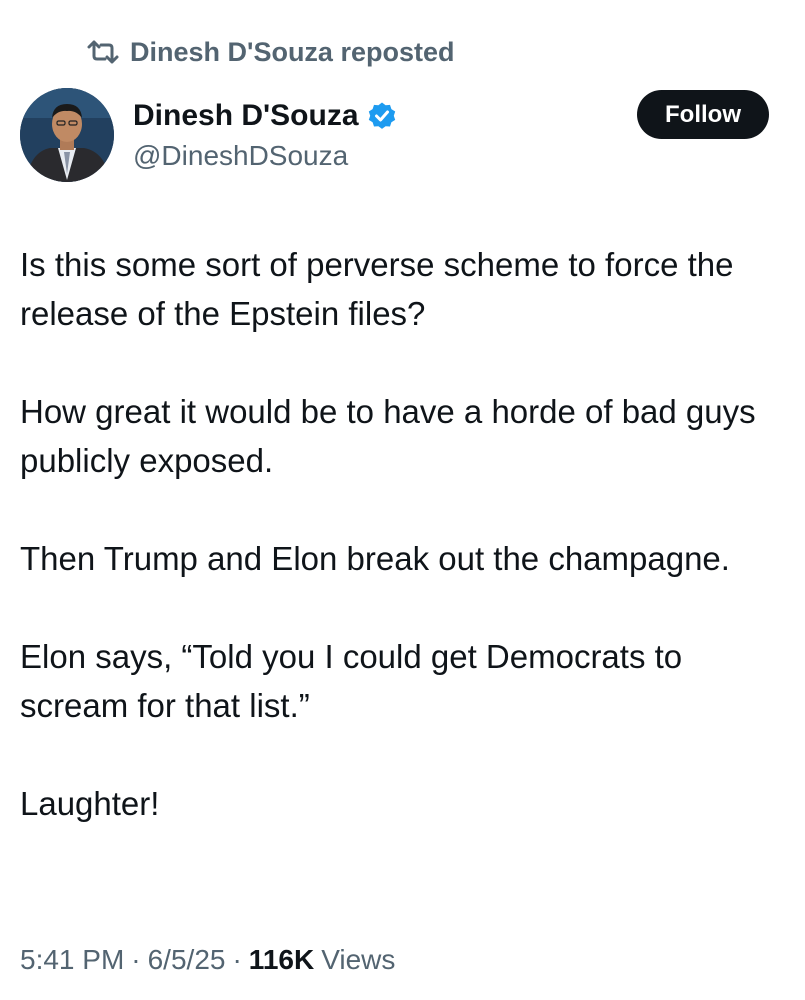 This screenshot has height=1000, width=805. I want to click on name-row: Dinesh D'Souza, so click(265, 116).